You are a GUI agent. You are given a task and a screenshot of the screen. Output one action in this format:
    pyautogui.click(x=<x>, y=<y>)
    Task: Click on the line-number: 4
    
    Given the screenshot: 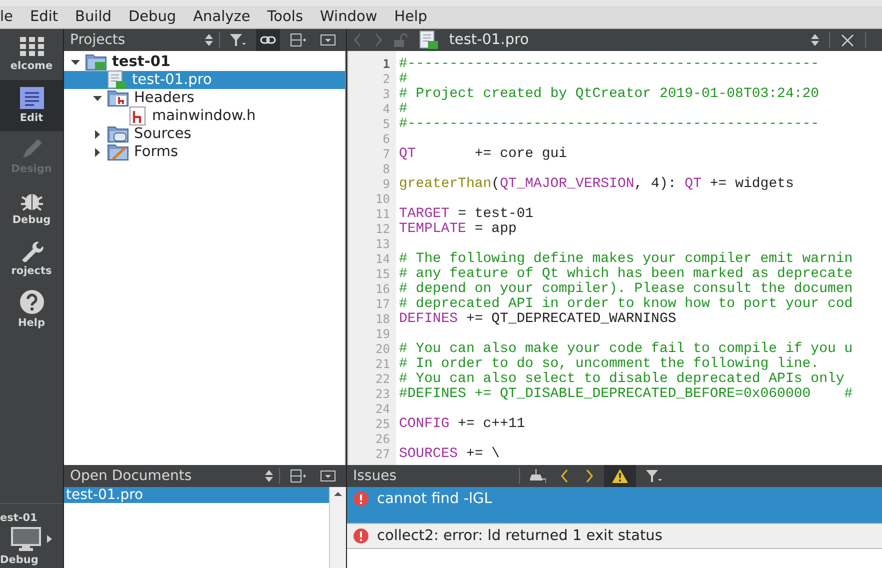 What is the action you would take?
    pyautogui.click(x=386, y=109)
    